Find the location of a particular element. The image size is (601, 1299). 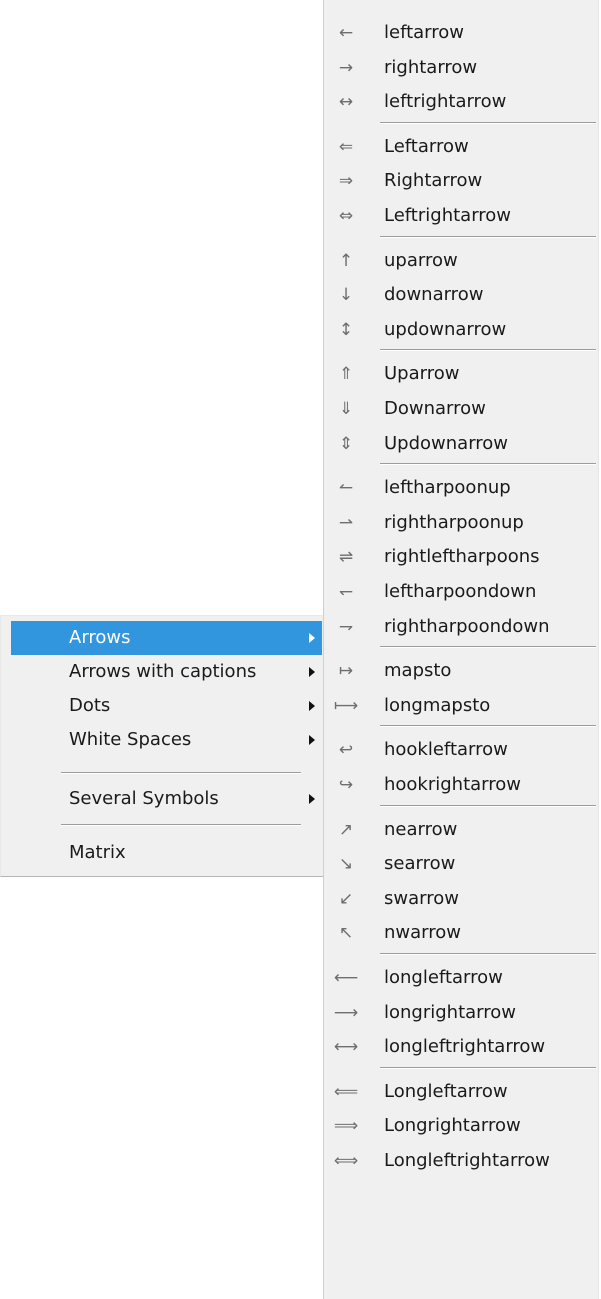

menu-item-label: Dots is located at coordinates (90, 705).